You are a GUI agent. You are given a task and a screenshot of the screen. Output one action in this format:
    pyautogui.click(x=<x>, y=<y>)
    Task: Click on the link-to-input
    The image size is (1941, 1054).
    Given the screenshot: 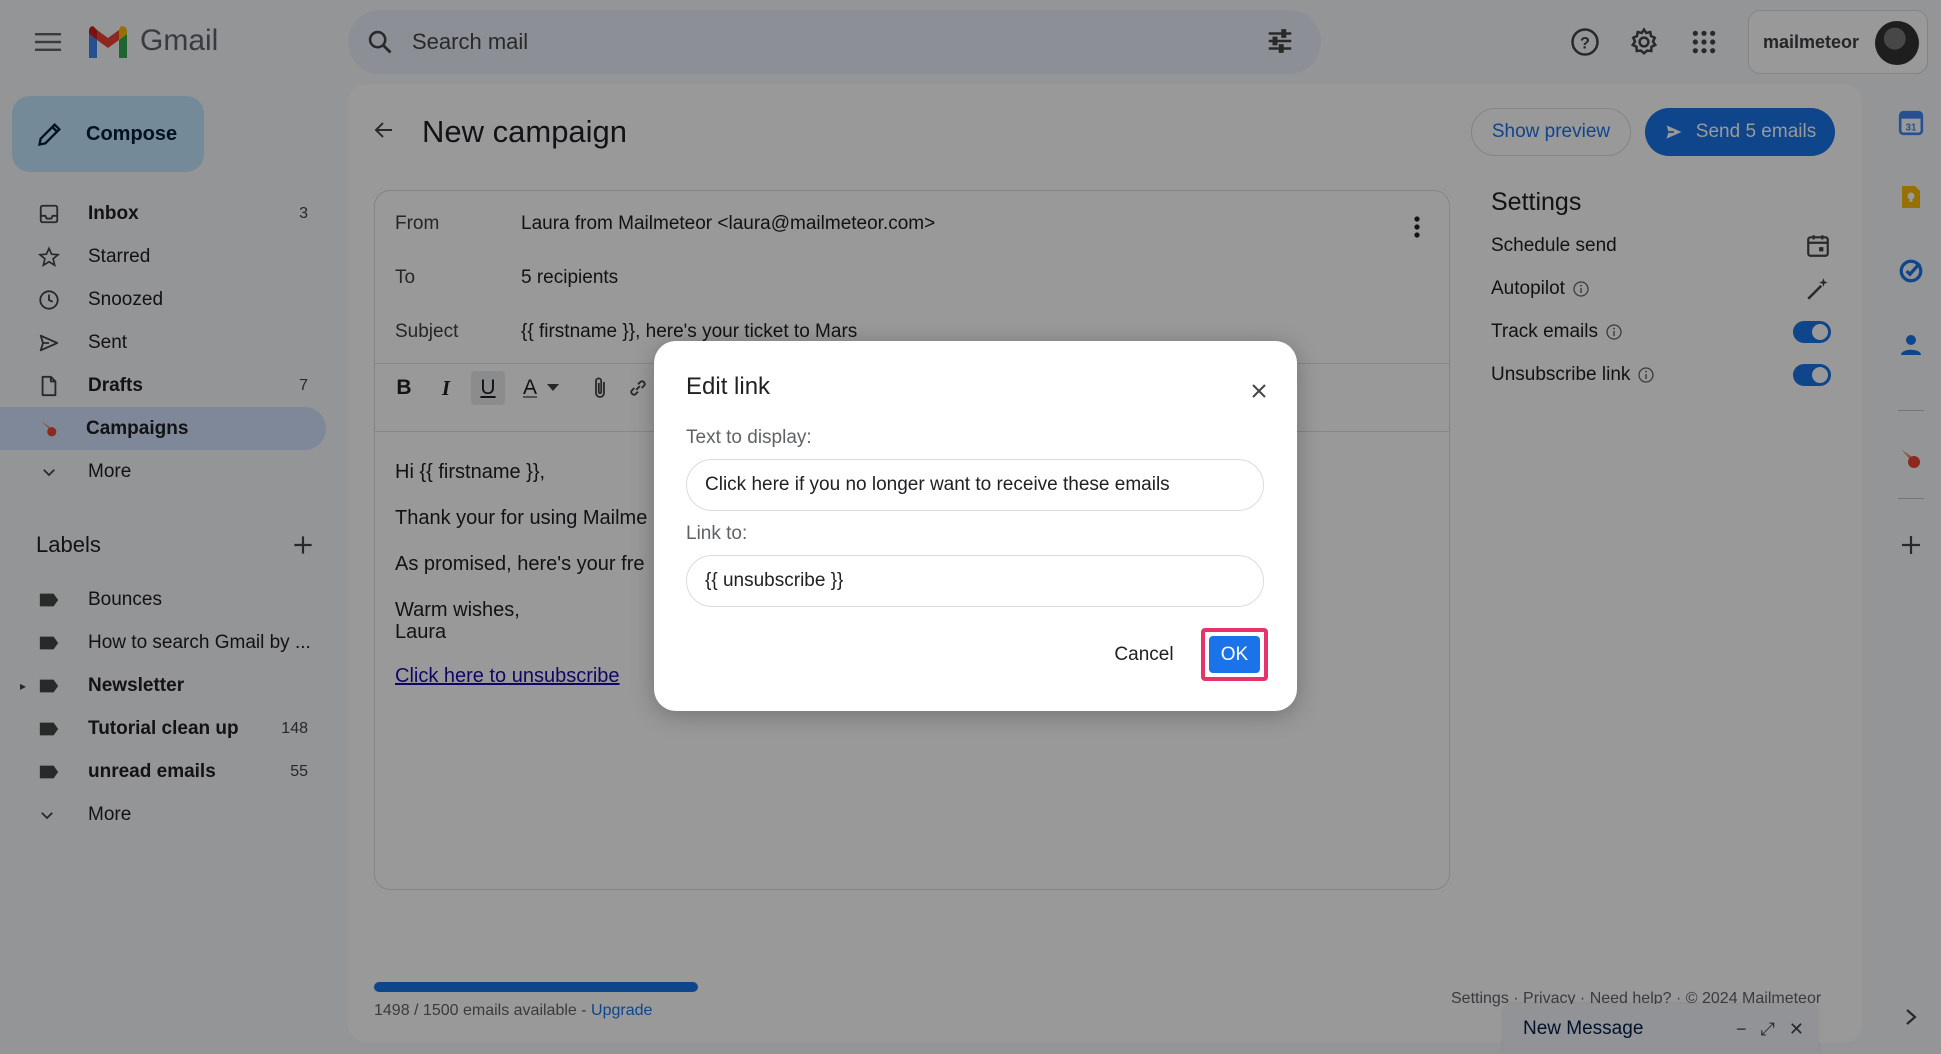 What is the action you would take?
    pyautogui.click(x=975, y=581)
    